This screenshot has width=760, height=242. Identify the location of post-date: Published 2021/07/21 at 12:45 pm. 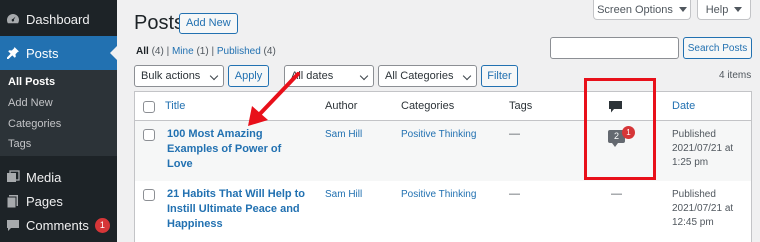
(712, 209).